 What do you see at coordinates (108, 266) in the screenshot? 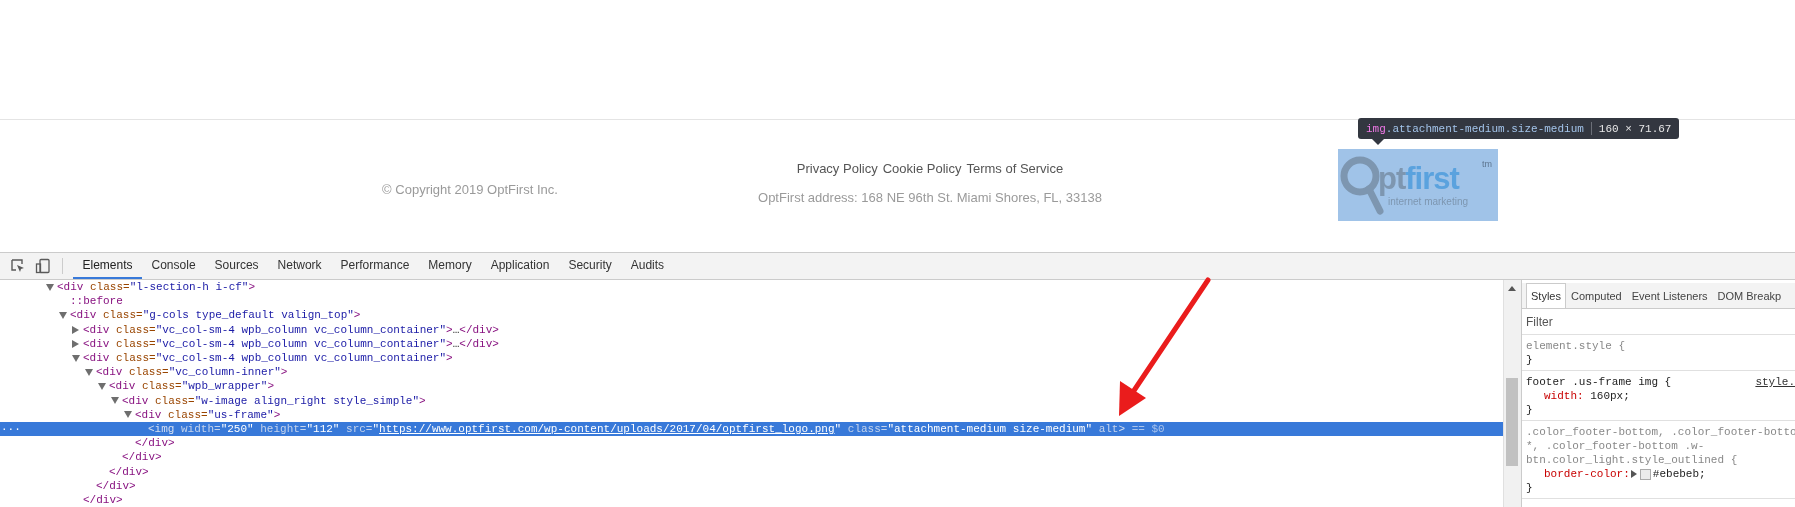
I see `devtools-tab: Elements` at bounding box center [108, 266].